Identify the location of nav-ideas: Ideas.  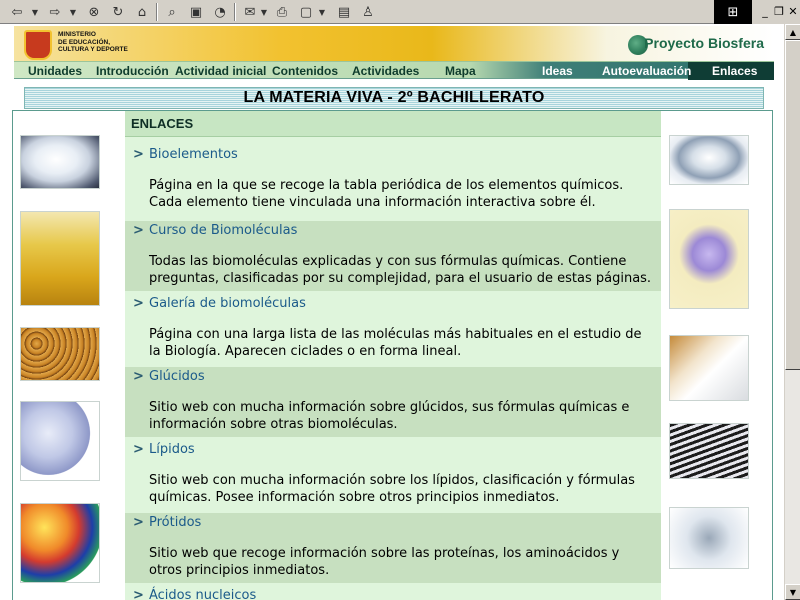
(557, 71).